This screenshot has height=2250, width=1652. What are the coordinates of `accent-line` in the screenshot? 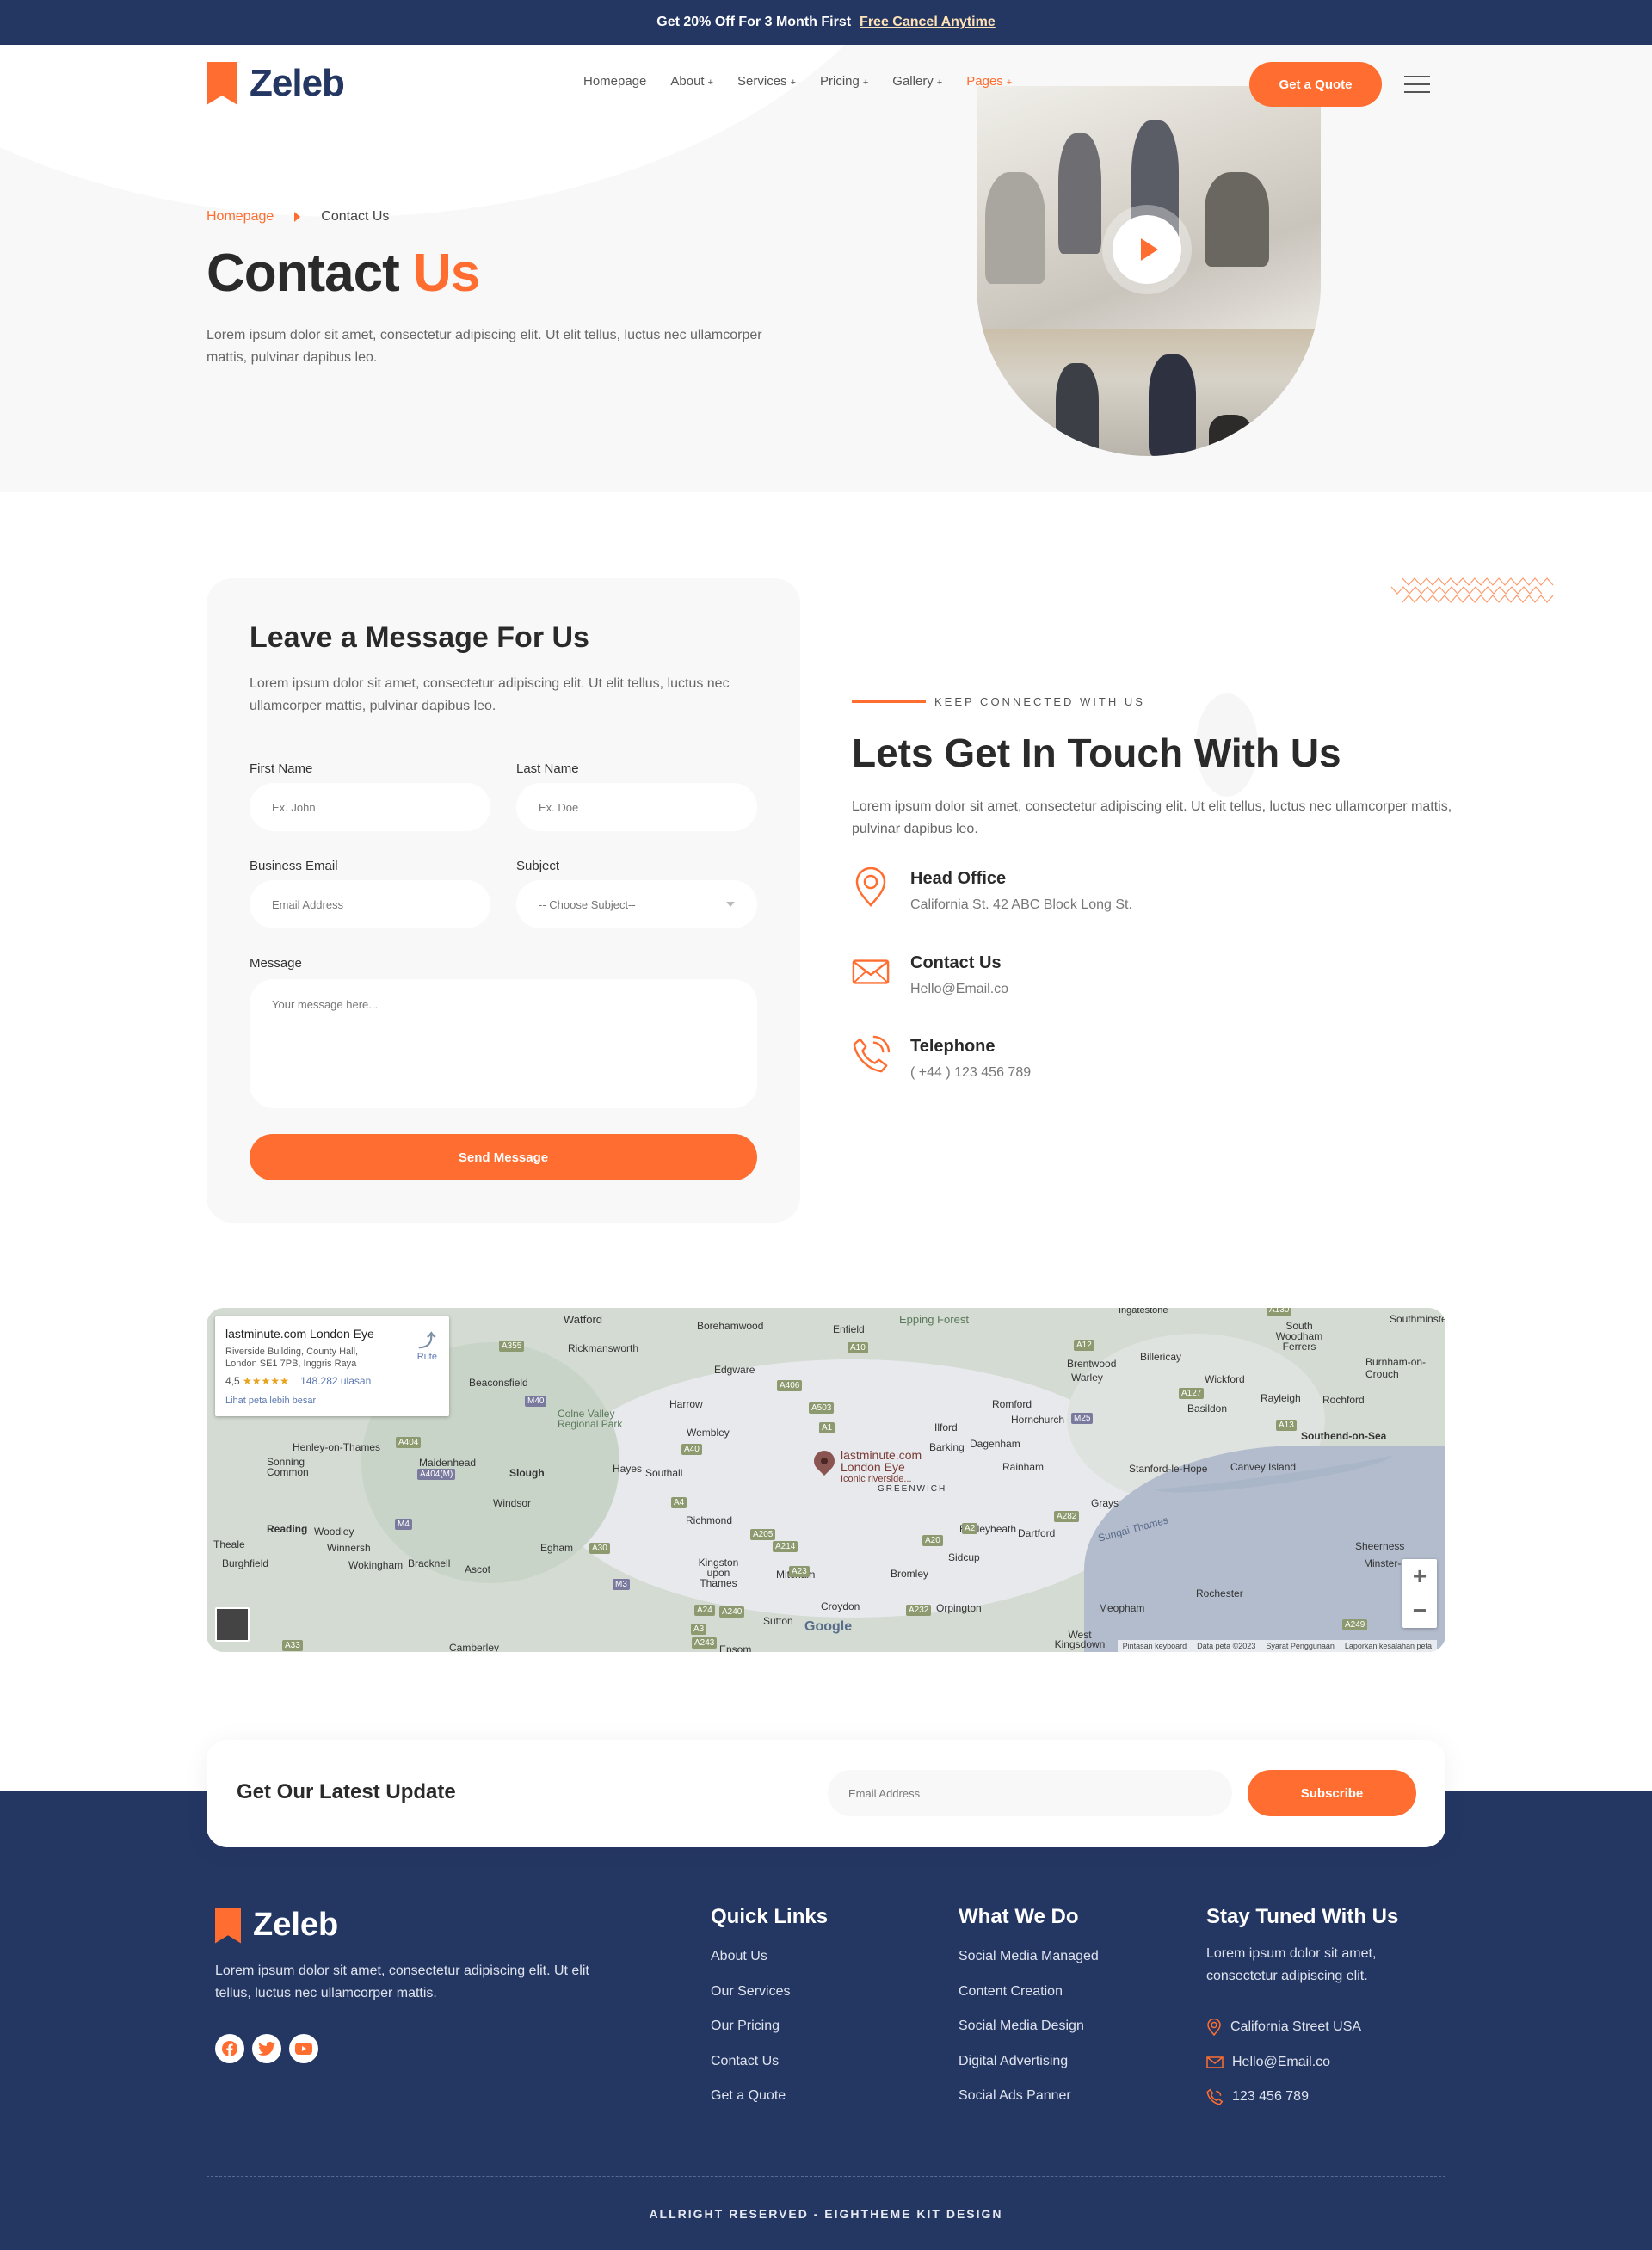 It's located at (889, 701).